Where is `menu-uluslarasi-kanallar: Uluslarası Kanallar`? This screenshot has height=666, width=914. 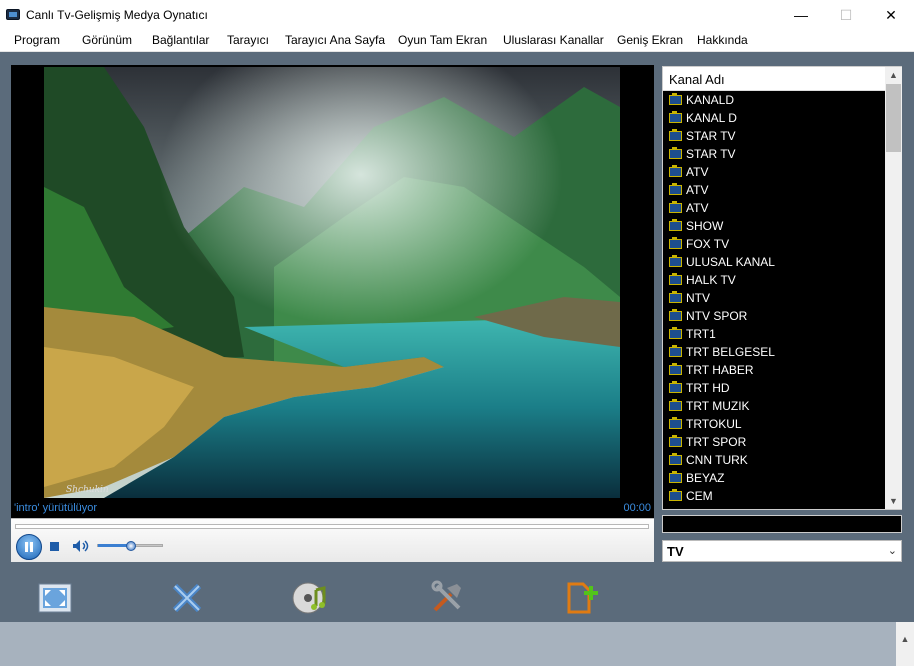 menu-uluslarasi-kanallar: Uluslarası Kanallar is located at coordinates (553, 40).